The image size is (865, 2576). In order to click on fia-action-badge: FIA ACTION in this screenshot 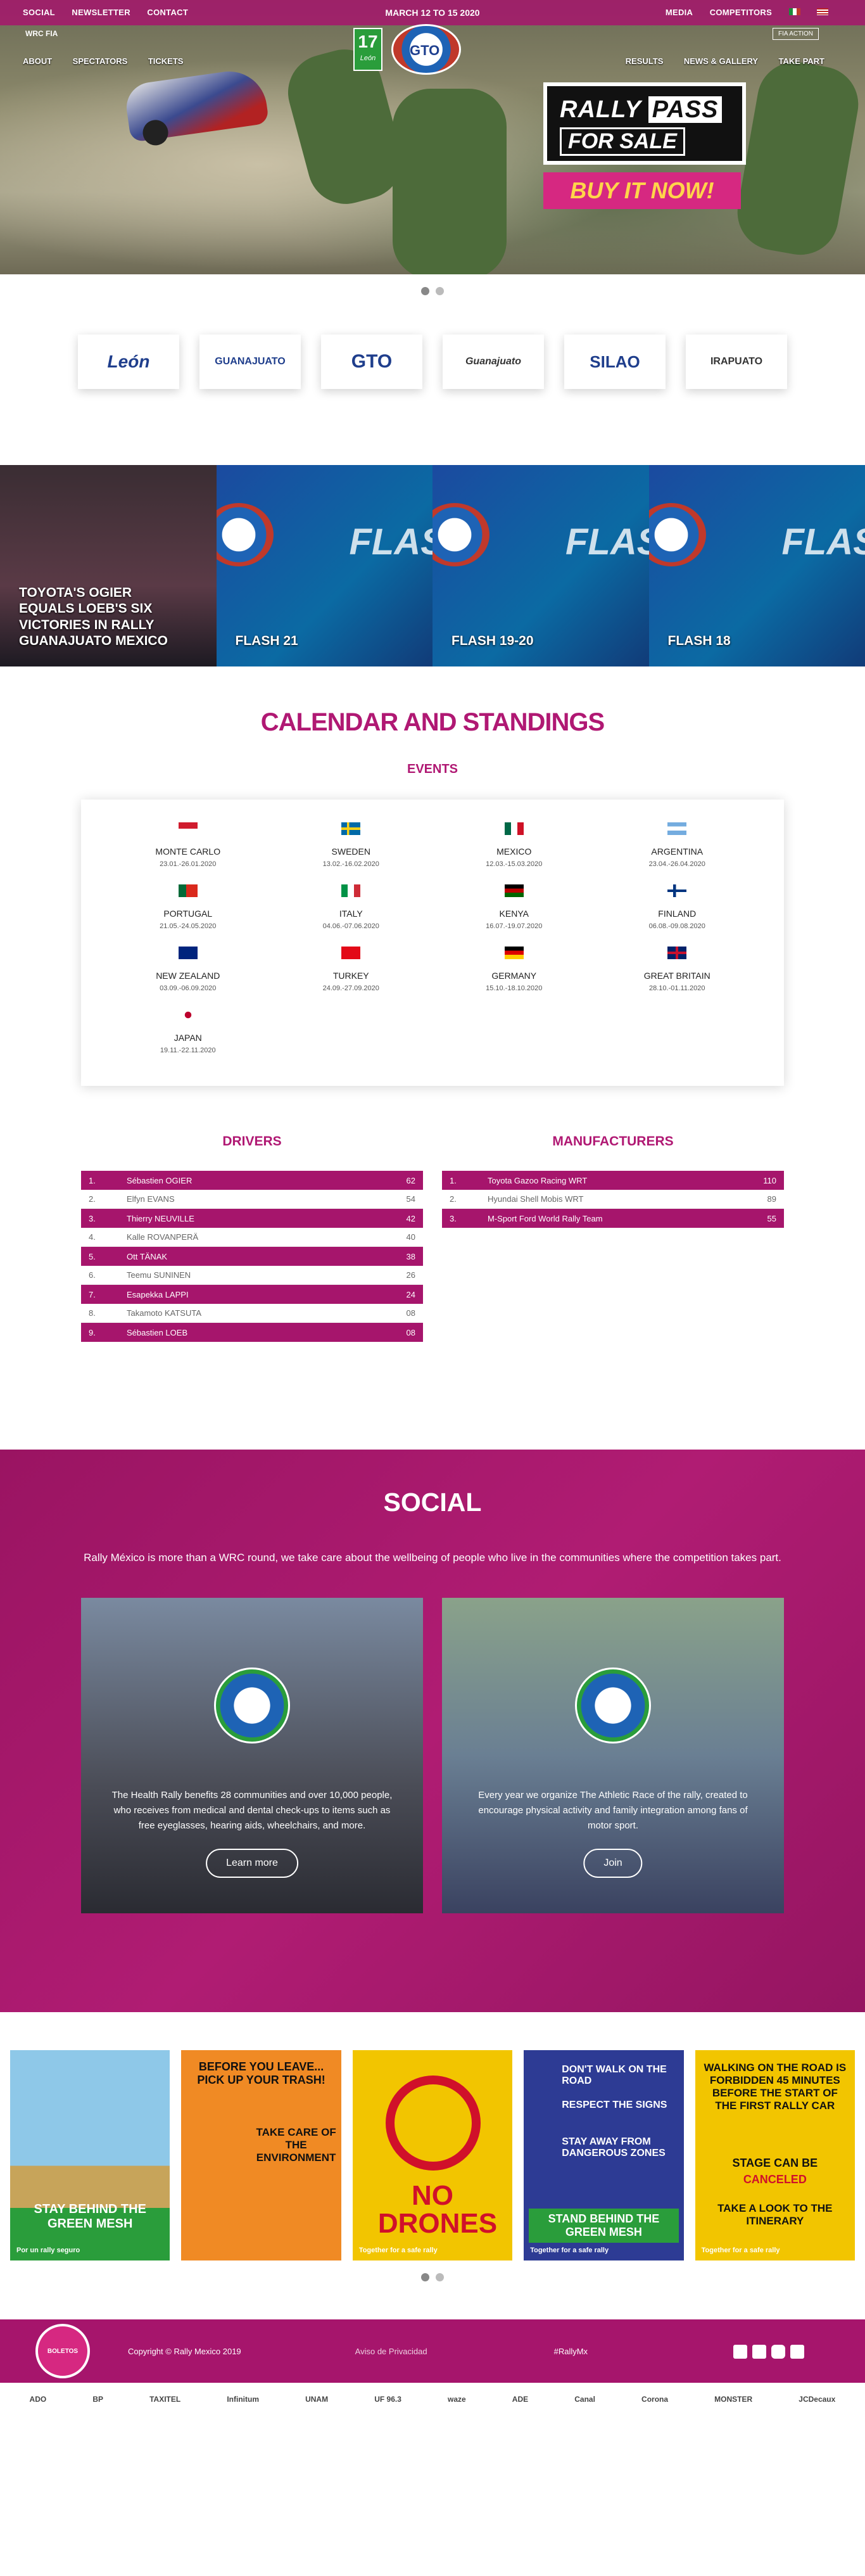, I will do `click(796, 34)`.